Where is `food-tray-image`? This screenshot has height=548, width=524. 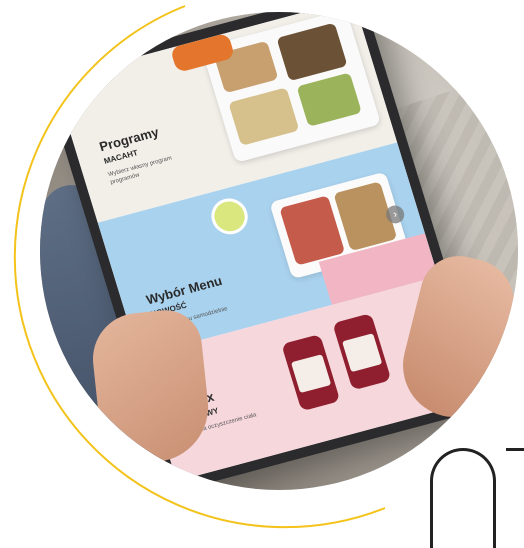 food-tray-image is located at coordinates (291, 87).